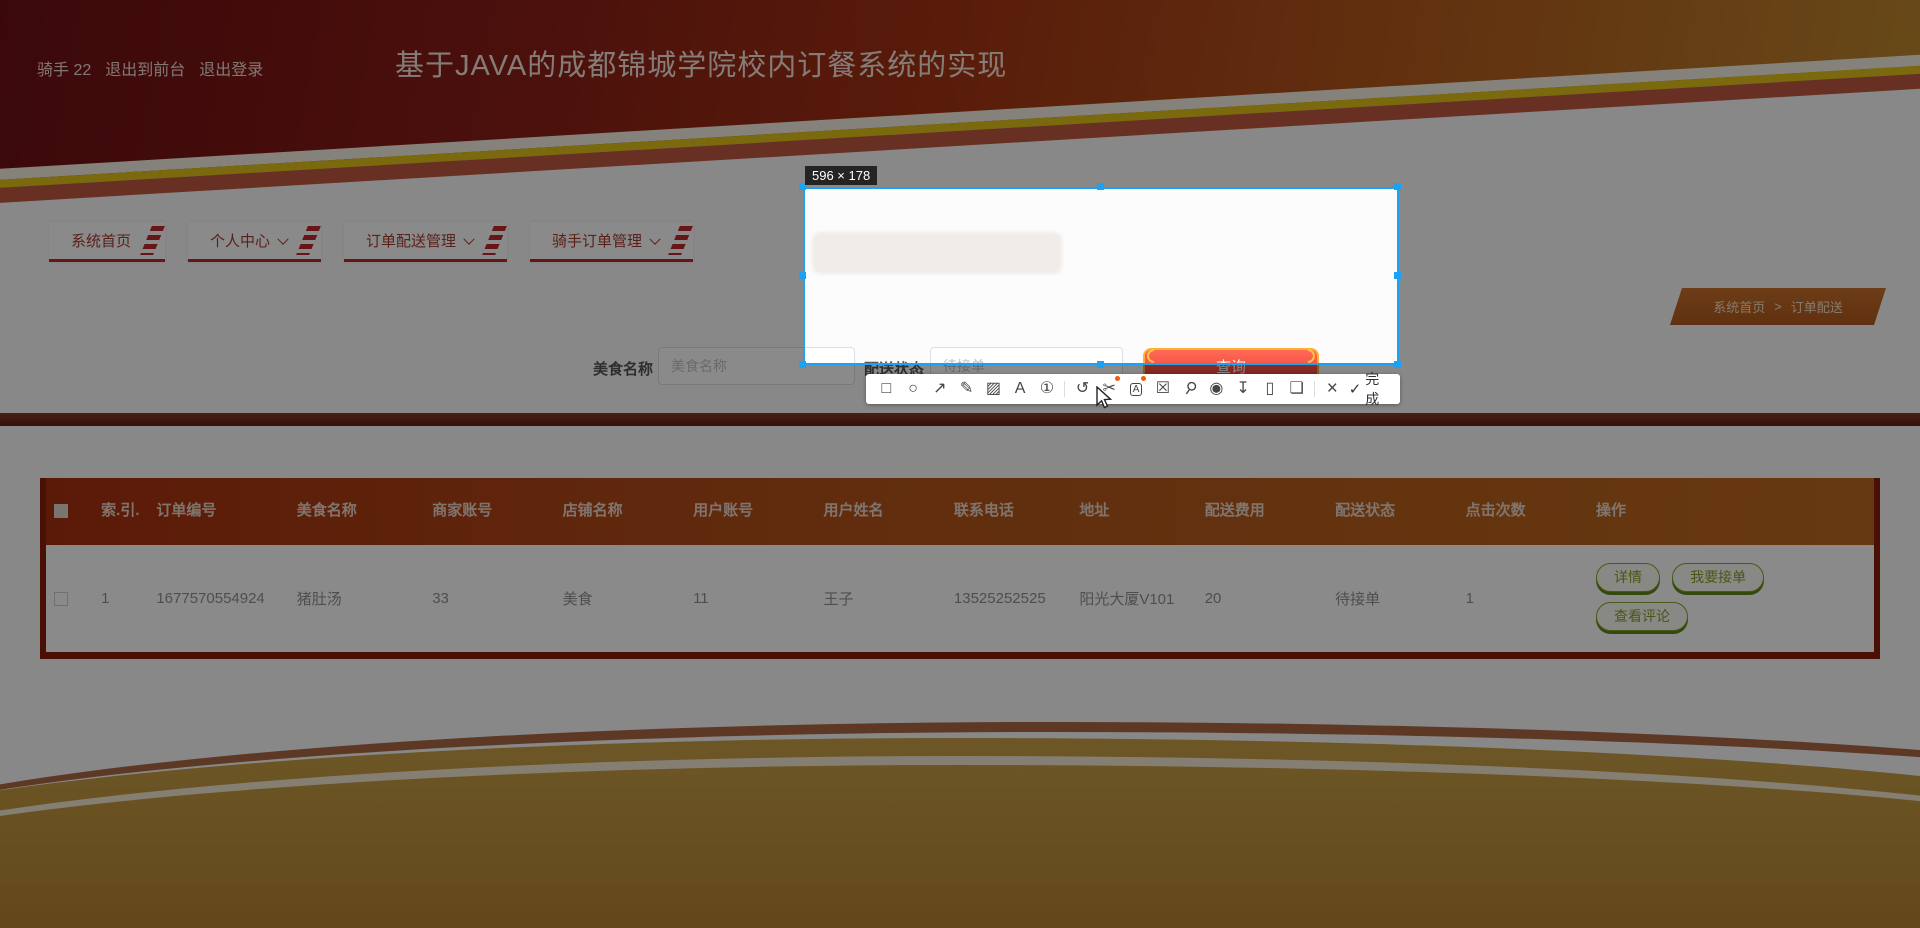  Describe the element at coordinates (240, 241) in the screenshot. I see `tab-label: 个人中心` at that location.